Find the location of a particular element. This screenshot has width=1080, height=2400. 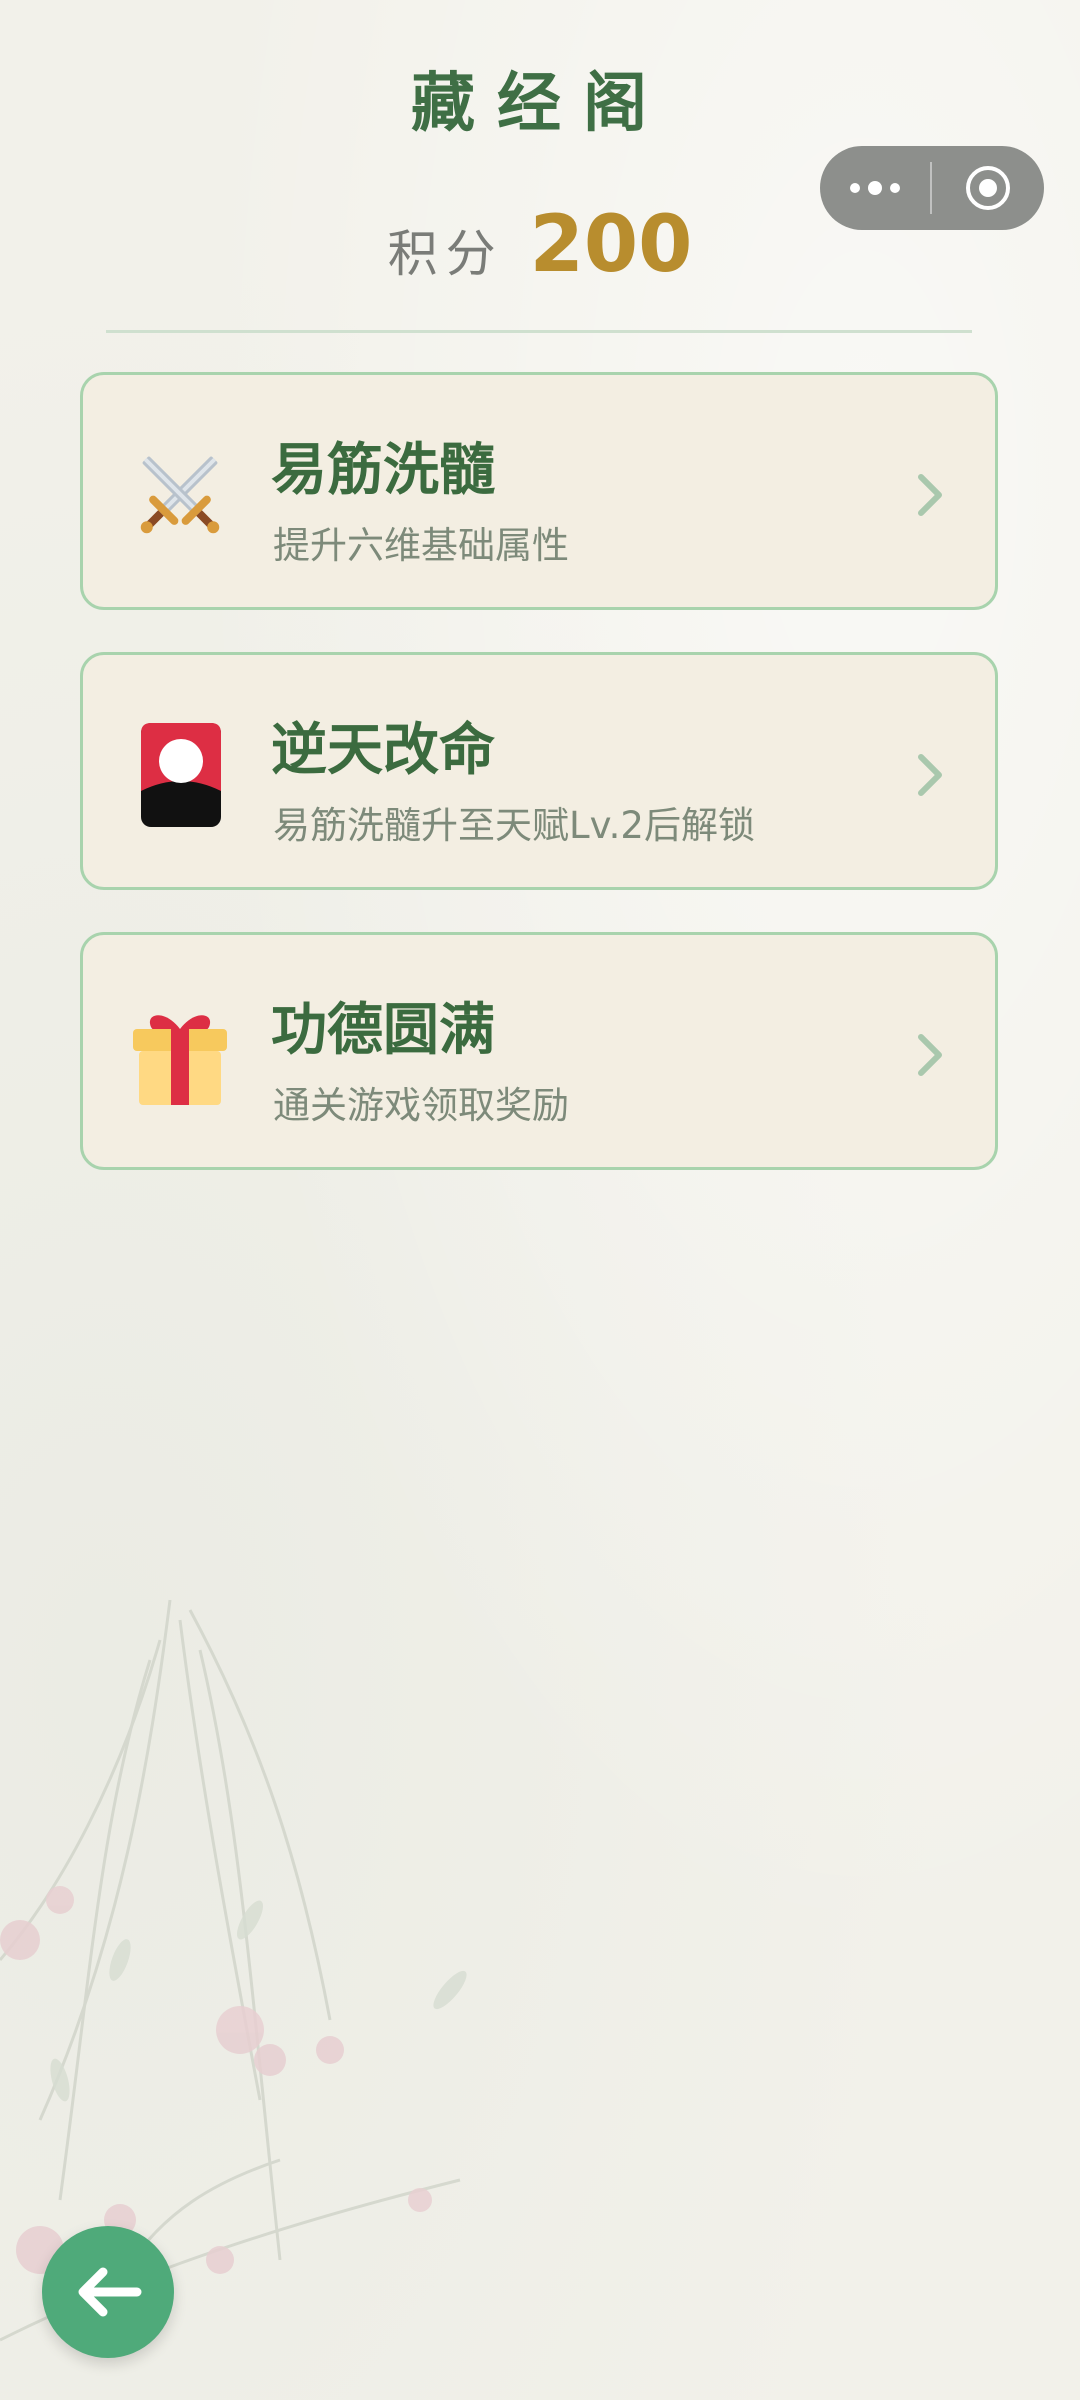

menu-card-merit-complete: 功德圆满 通关游戏领取奖励 is located at coordinates (539, 1051).